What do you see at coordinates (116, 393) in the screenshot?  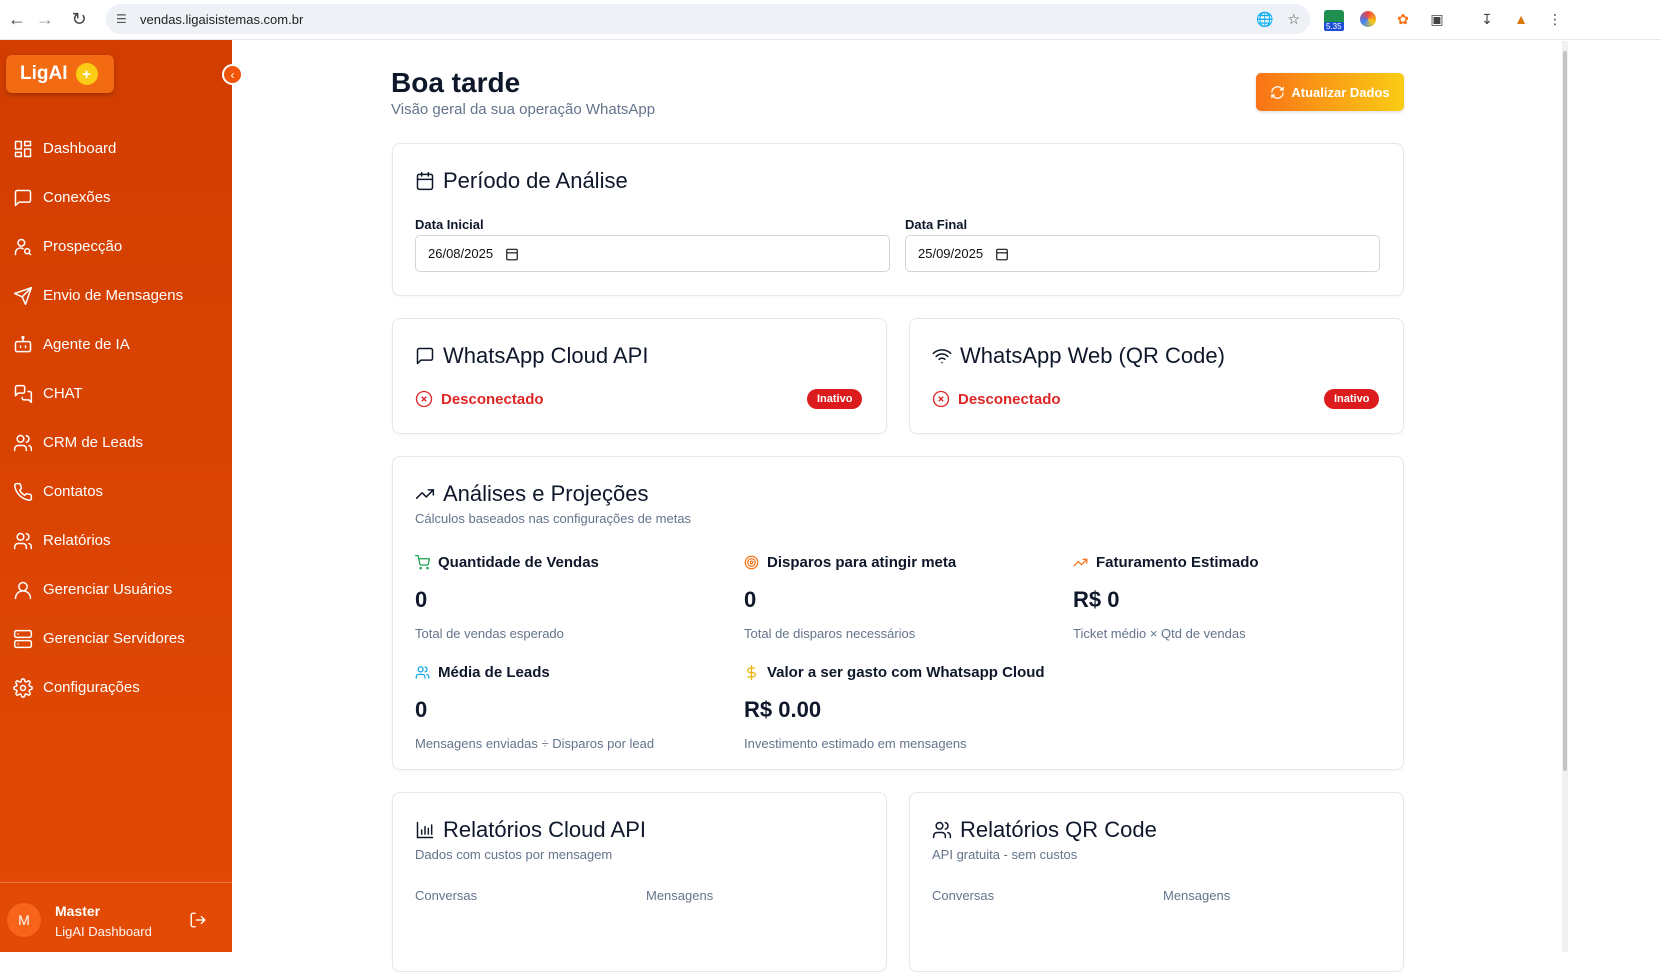 I see `sidebar-item-chat: CHAT` at bounding box center [116, 393].